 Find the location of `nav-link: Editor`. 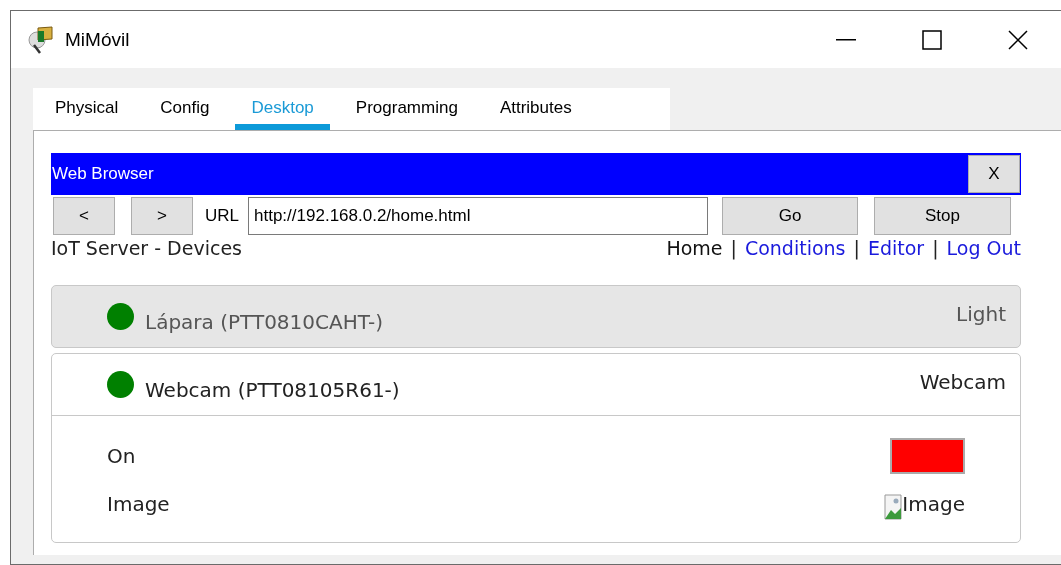

nav-link: Editor is located at coordinates (896, 248).